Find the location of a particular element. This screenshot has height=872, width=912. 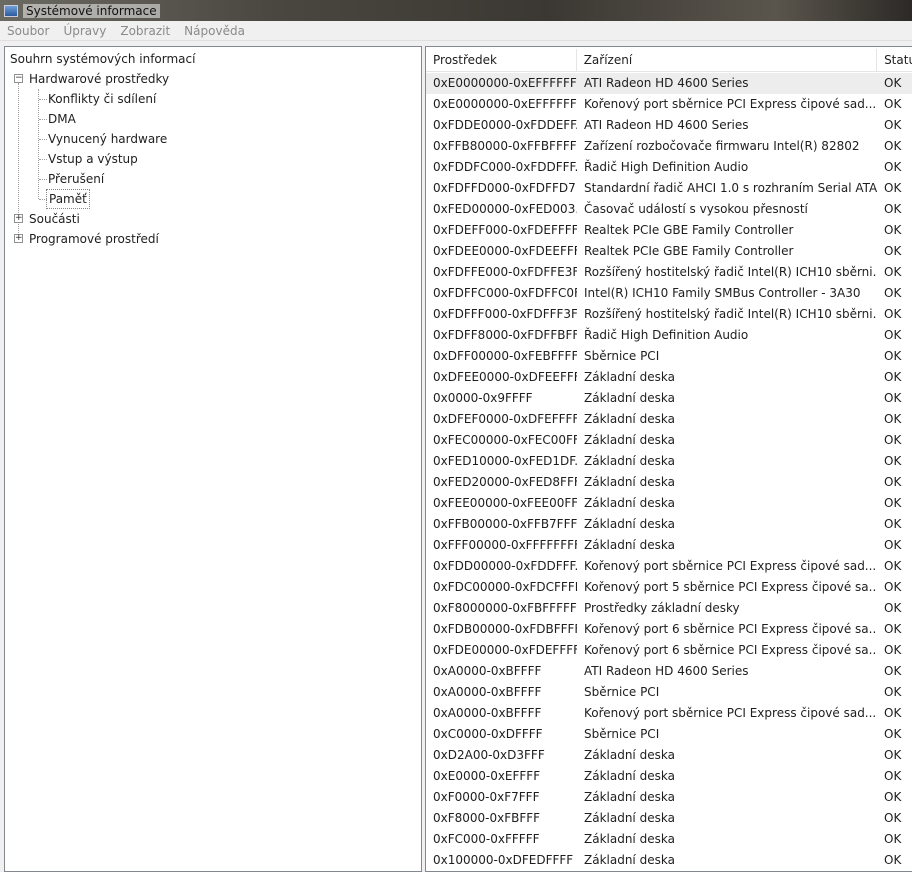

table-row: 0xD2A00-0xD3FFF Základní deska OK is located at coordinates (669, 755).